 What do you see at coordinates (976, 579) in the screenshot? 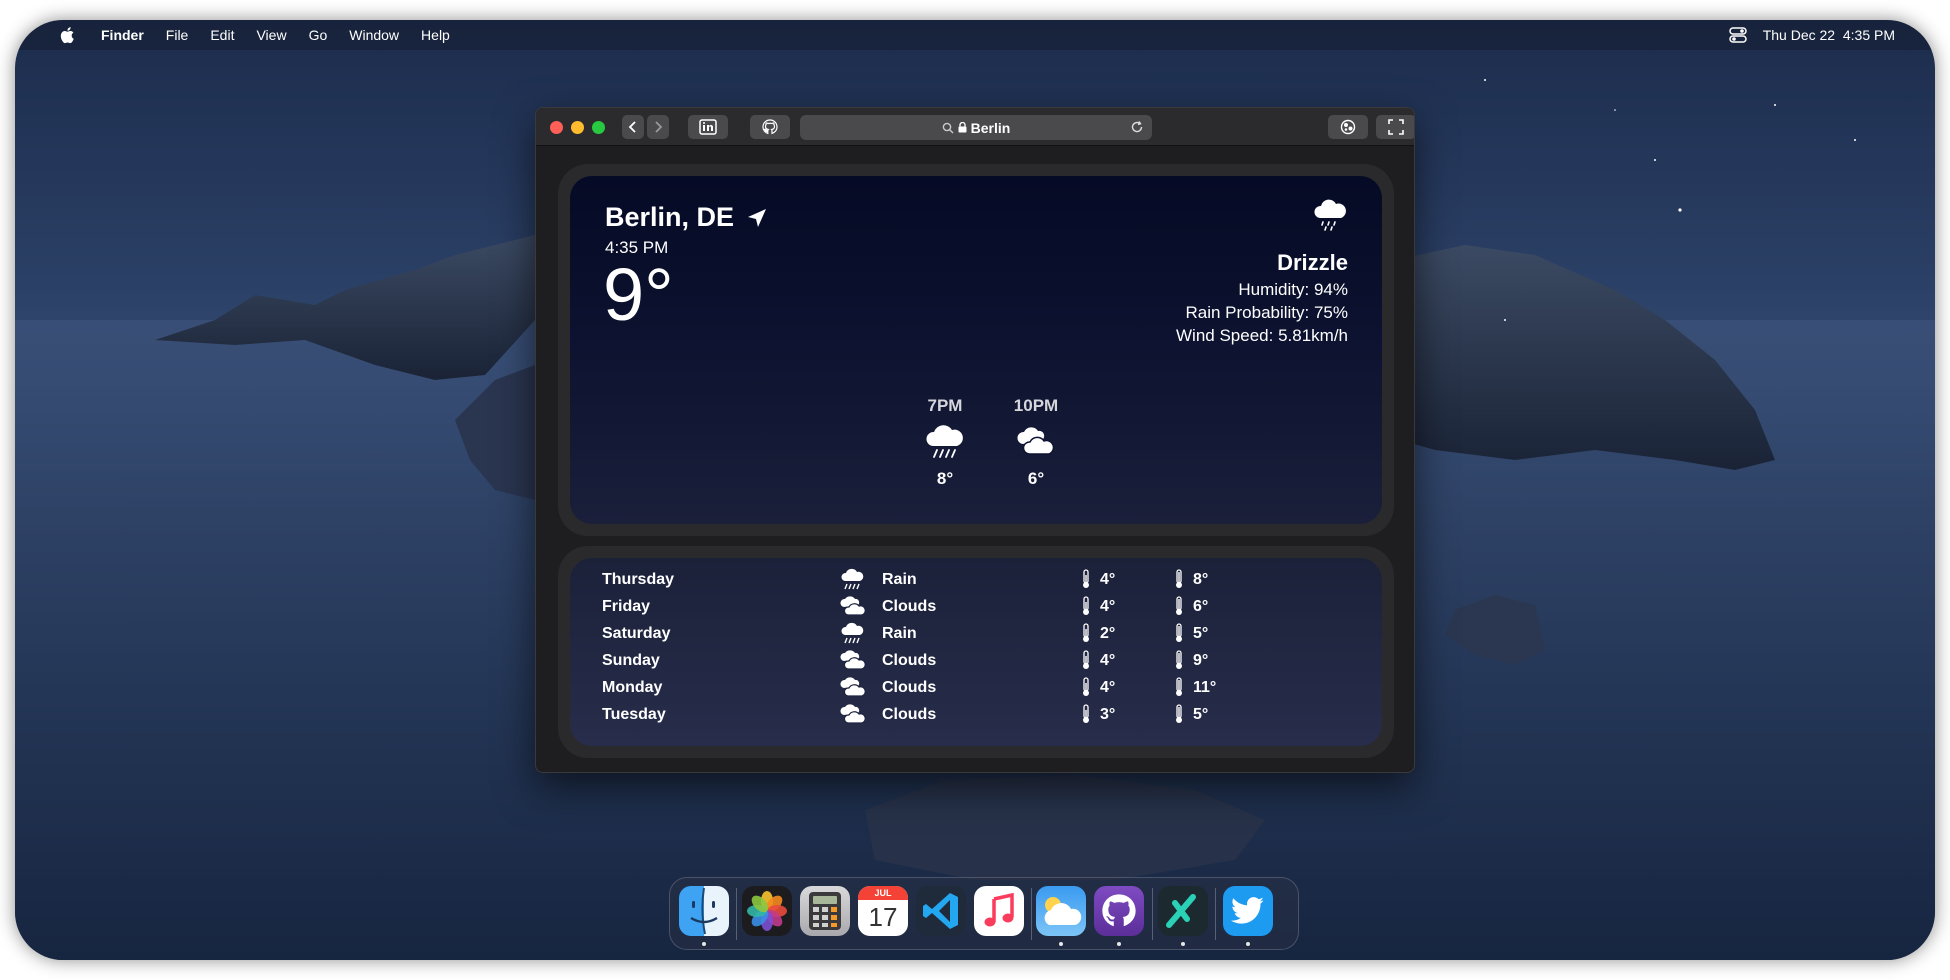
I see `forecast-row: Thursday Rain 4° 8°` at bounding box center [976, 579].